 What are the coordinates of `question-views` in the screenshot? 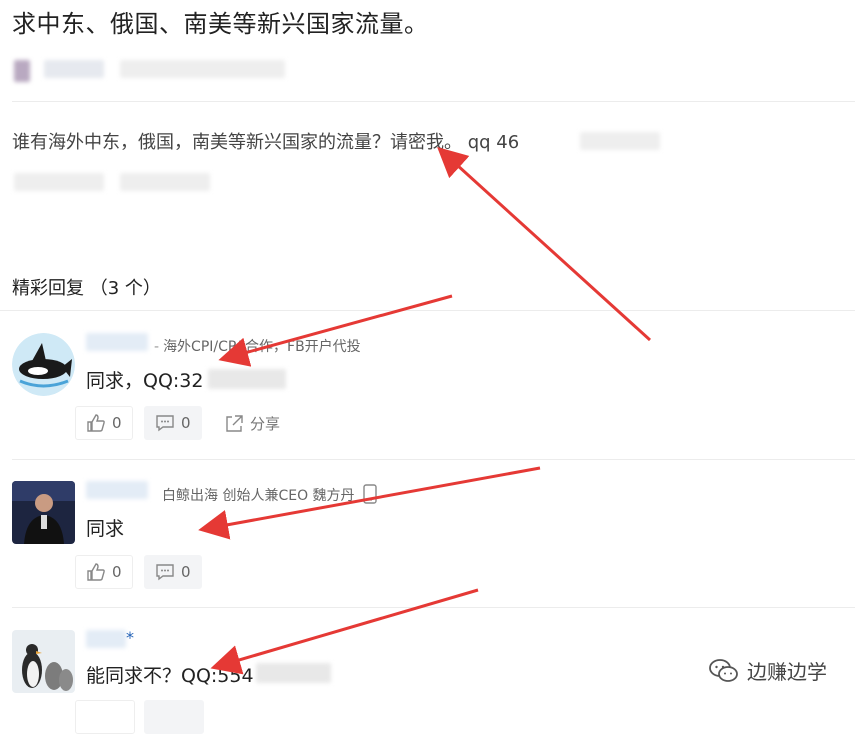 It's located at (165, 182).